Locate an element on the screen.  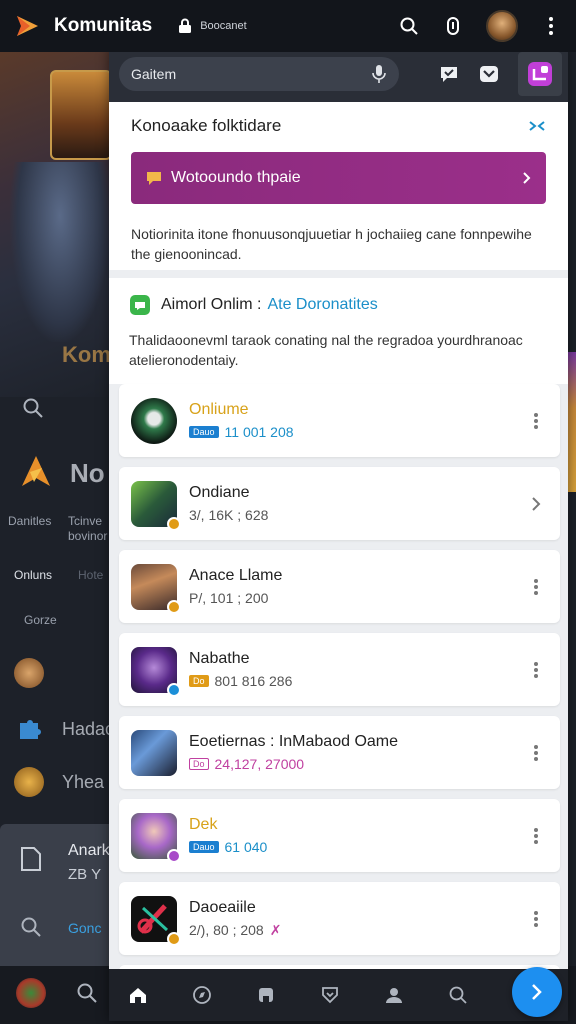
community-app-icon is located at coordinates (540, 74).